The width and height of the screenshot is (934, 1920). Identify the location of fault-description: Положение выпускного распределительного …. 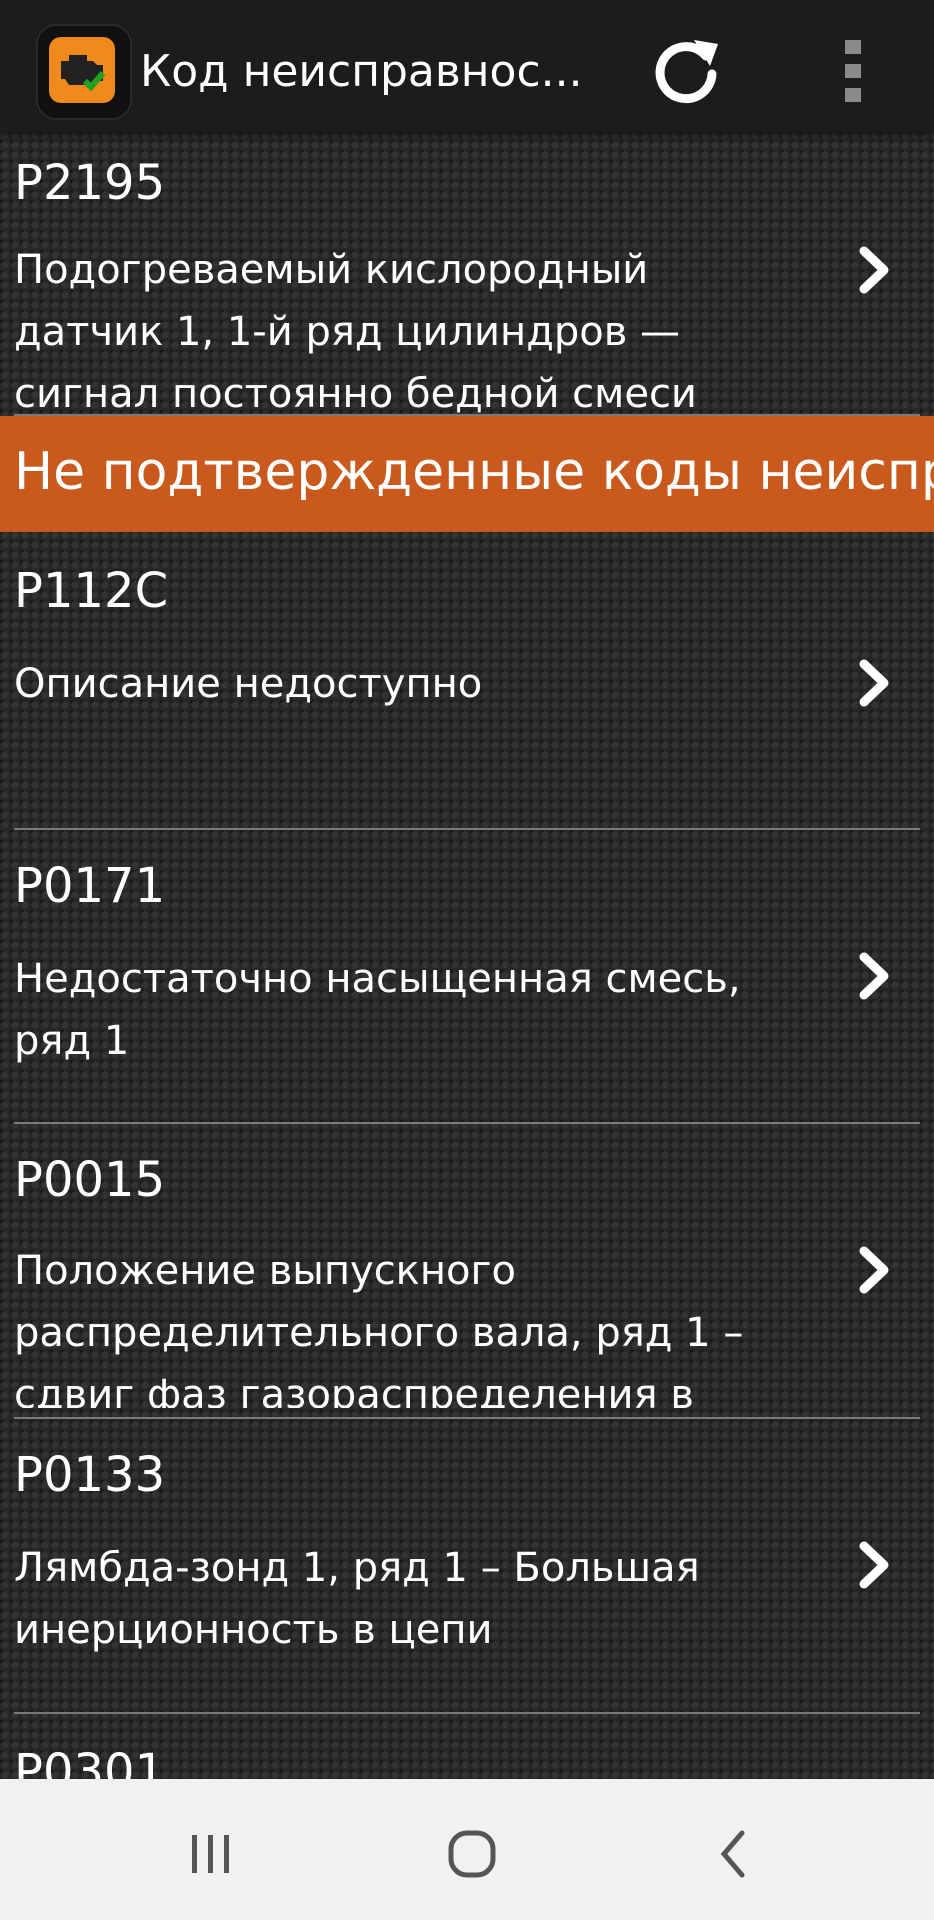
(379, 1328).